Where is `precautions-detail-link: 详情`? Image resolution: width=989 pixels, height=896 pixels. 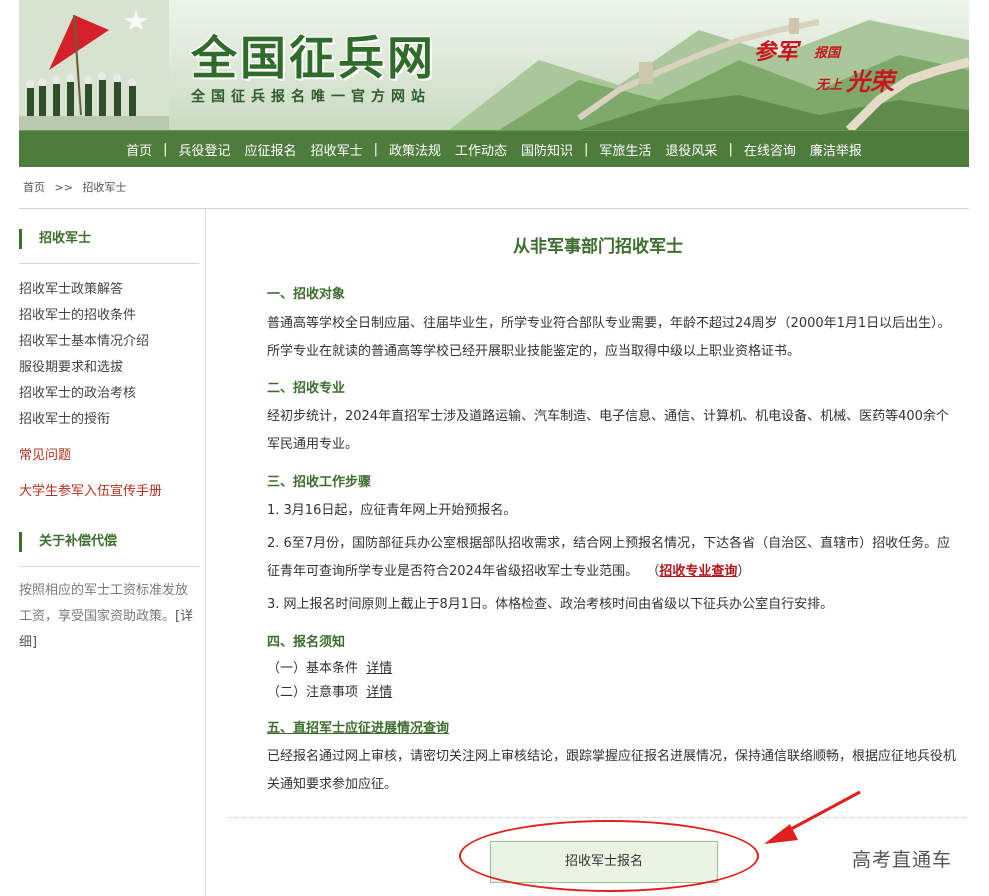 precautions-detail-link: 详情 is located at coordinates (379, 692).